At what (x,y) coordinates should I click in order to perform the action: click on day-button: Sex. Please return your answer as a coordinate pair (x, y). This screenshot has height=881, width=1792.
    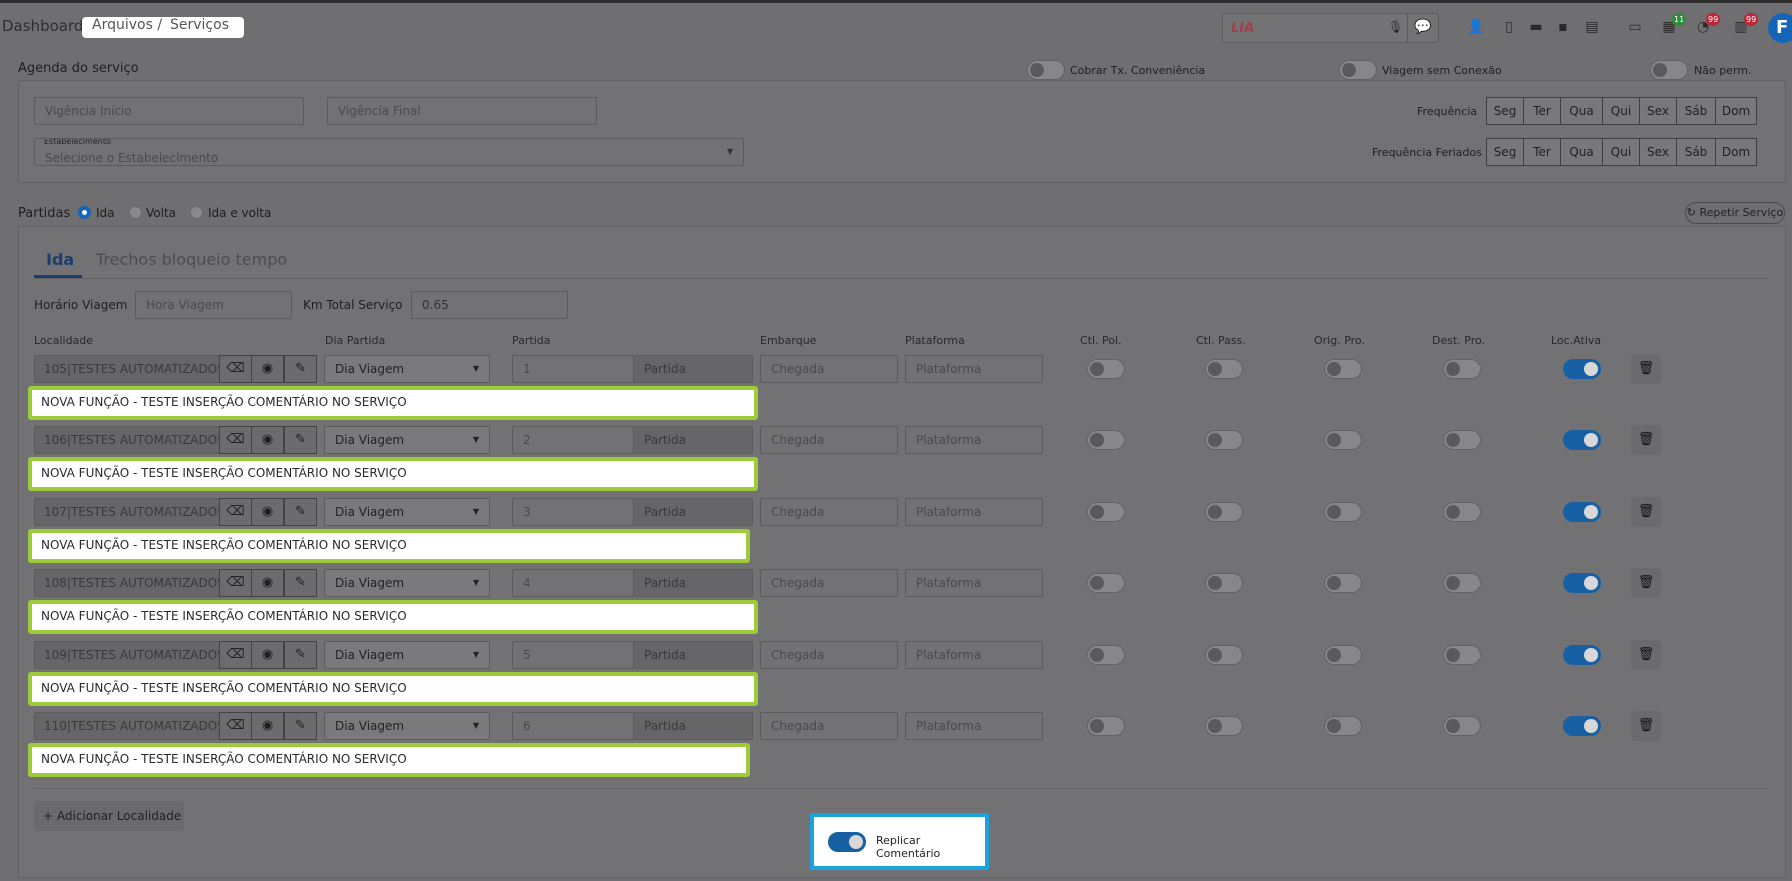
    Looking at the image, I should click on (1658, 111).